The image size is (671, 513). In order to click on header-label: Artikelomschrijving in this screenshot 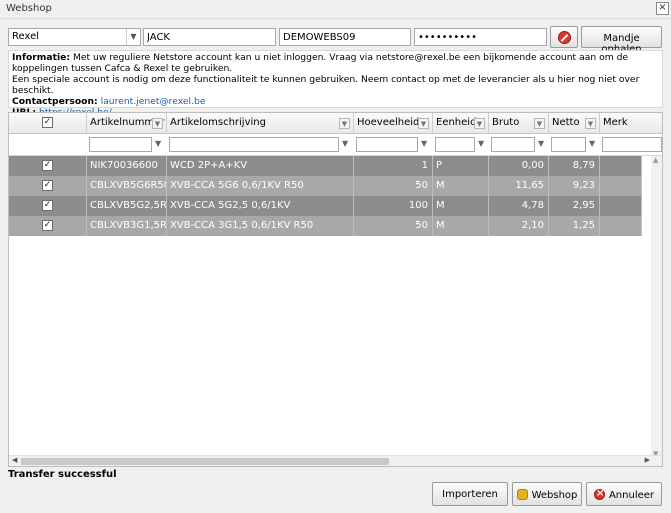, I will do `click(218, 122)`.